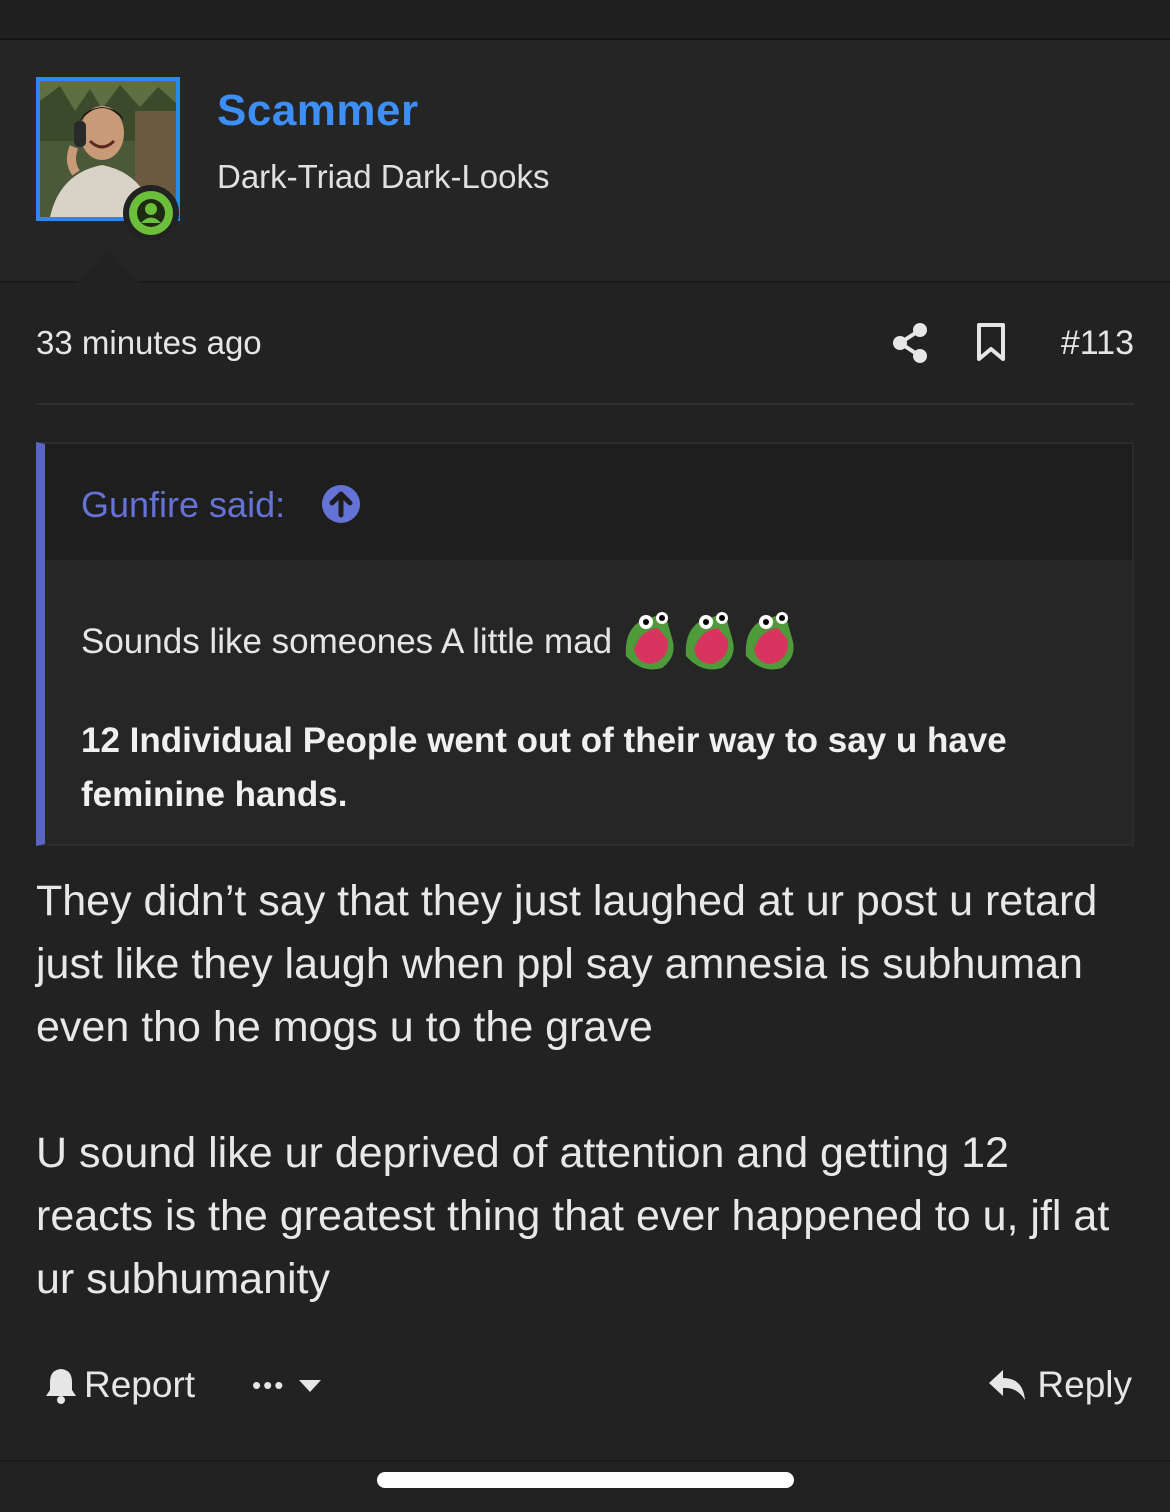 This screenshot has width=1170, height=1512. Describe the element at coordinates (1097, 343) in the screenshot. I see `post-number-link: #113` at that location.